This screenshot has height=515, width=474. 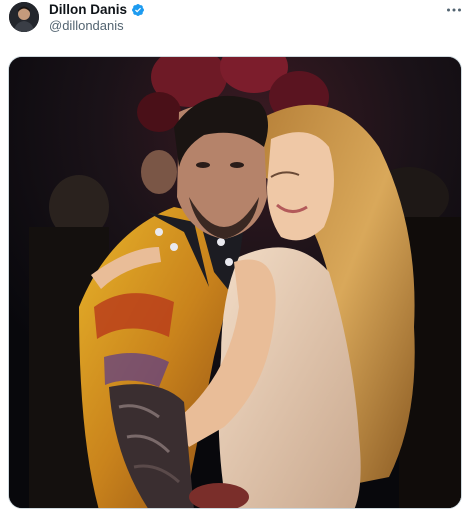 I want to click on author-name-row: Dillon Danis, so click(x=97, y=10).